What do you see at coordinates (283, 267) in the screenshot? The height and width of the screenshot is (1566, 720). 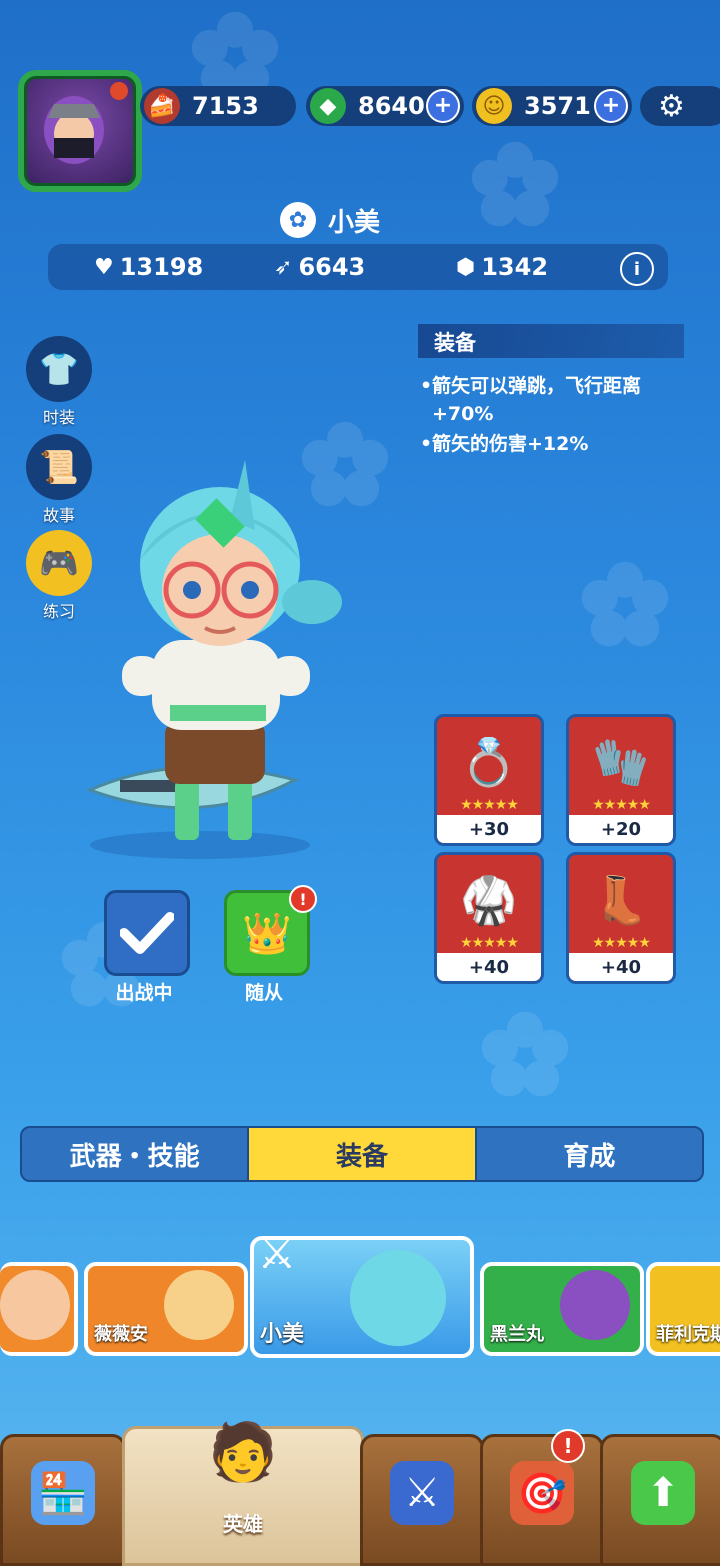 I see `feather-attack-icon: ➶` at bounding box center [283, 267].